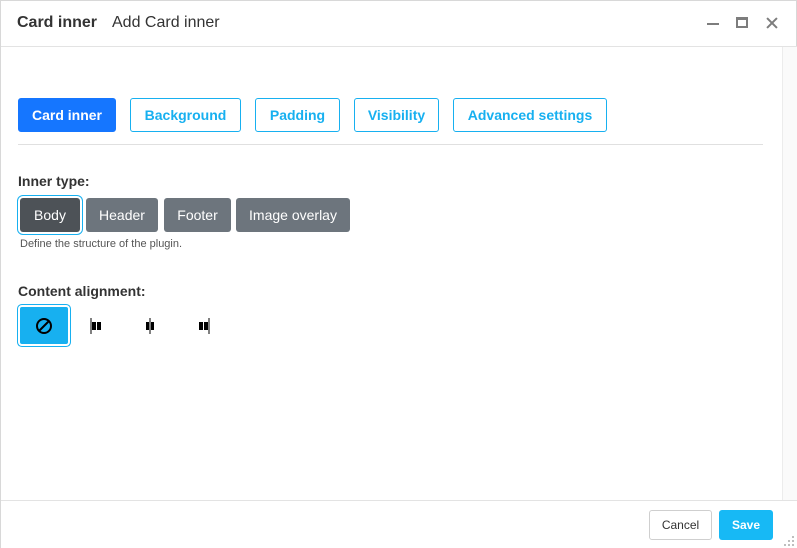 The image size is (797, 548). What do you see at coordinates (197, 215) in the screenshot?
I see `inner-type-footer-button: Footer` at bounding box center [197, 215].